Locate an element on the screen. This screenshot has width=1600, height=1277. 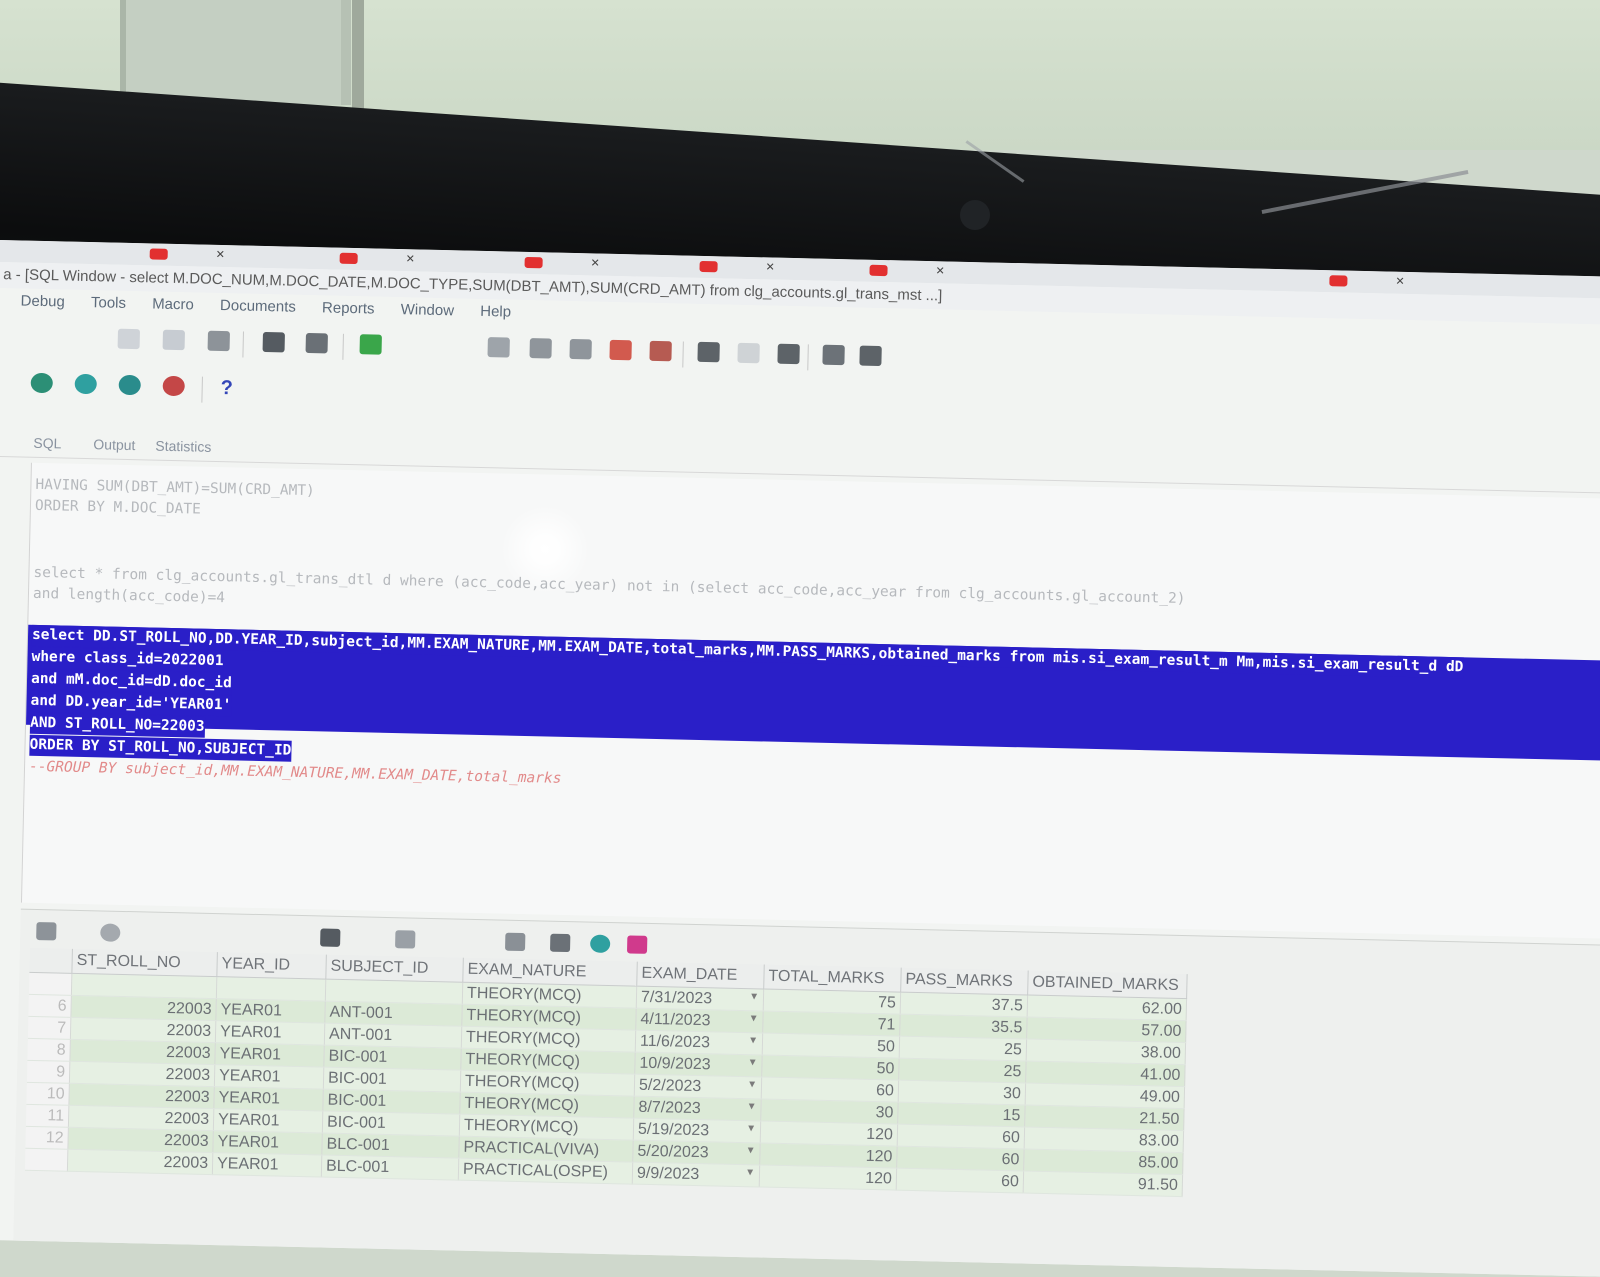
row-number: 12 is located at coordinates (47, 1138).